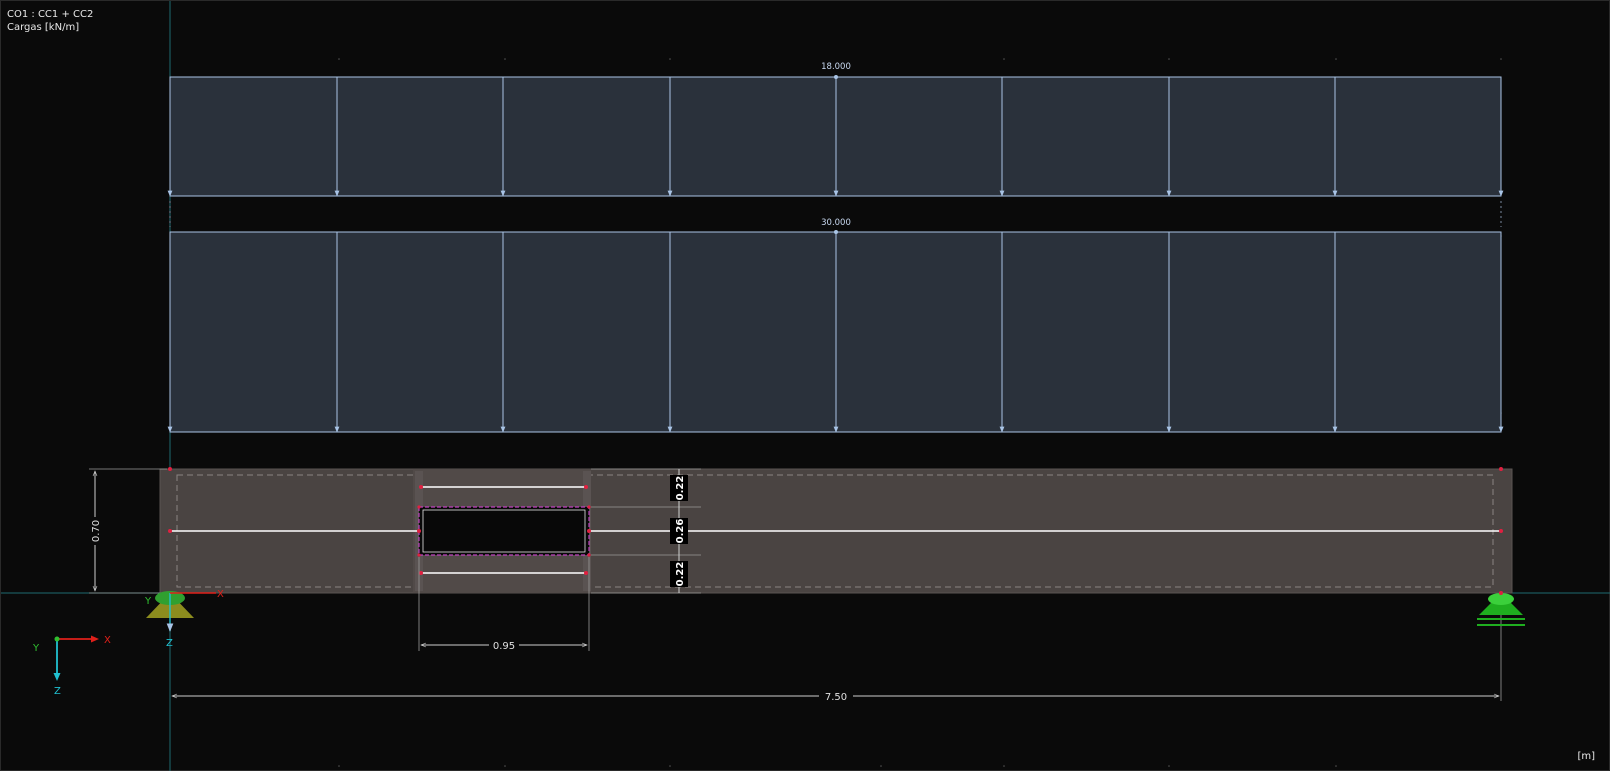 The image size is (1610, 771). Describe the element at coordinates (836, 223) in the screenshot. I see `load-value-lower: 30.000` at that location.